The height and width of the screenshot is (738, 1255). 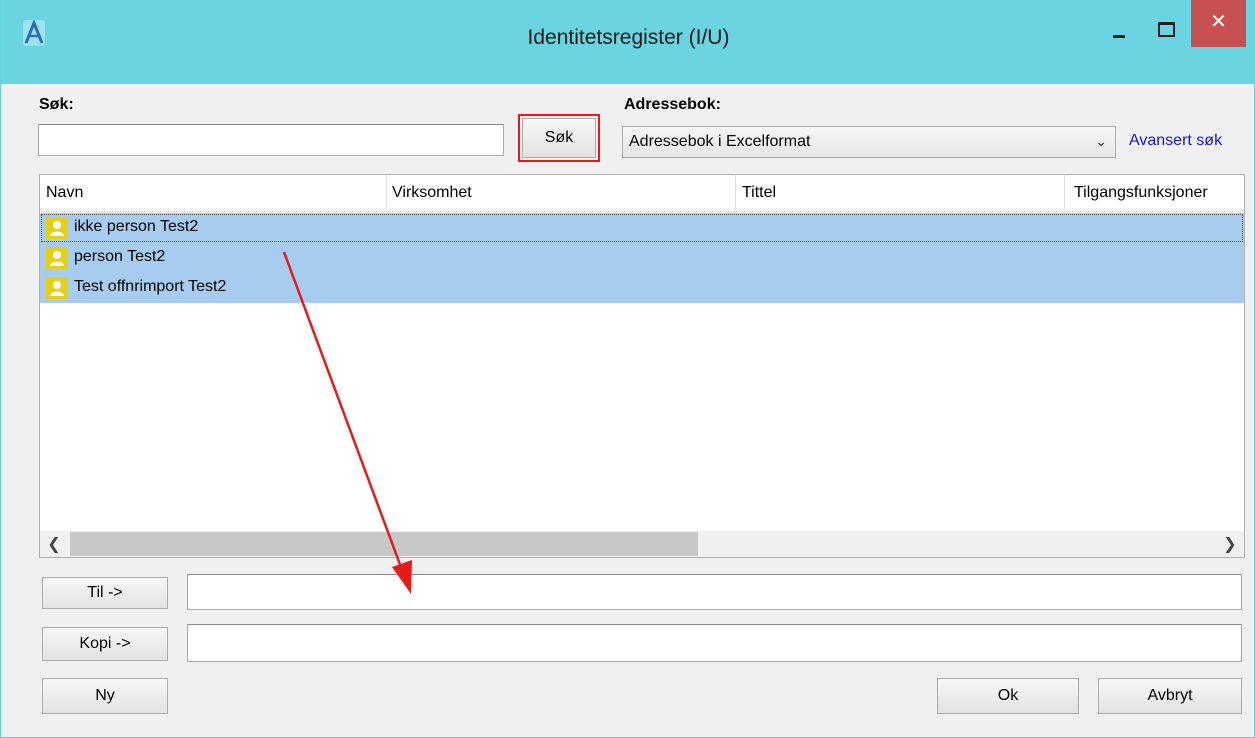 I want to click on scrollbar-thumb, so click(x=384, y=544).